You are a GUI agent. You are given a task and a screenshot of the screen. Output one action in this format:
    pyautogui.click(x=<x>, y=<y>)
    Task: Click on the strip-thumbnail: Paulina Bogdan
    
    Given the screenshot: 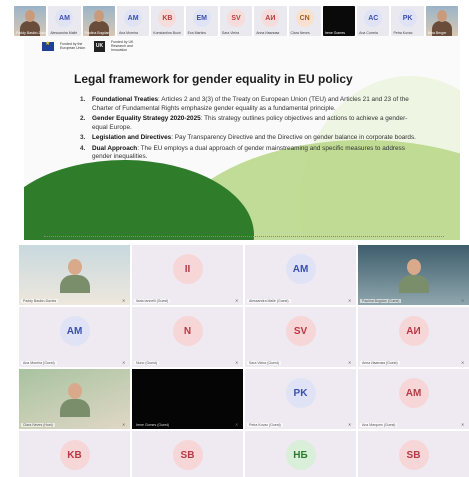 What is the action you would take?
    pyautogui.click(x=98, y=21)
    